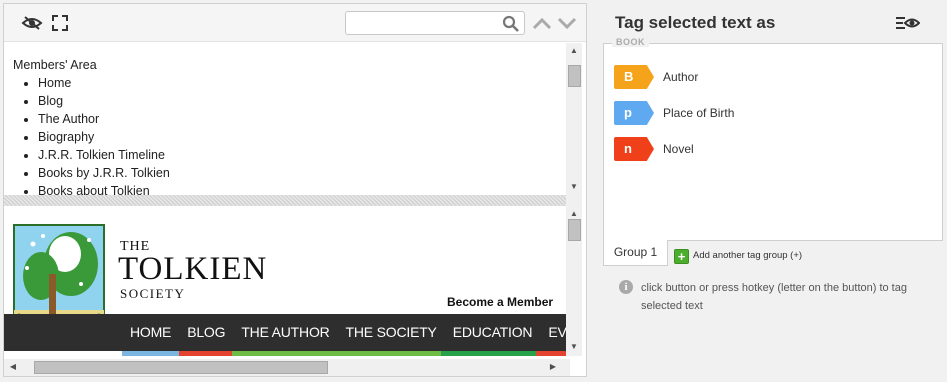  I want to click on list-item: Home, so click(104, 83).